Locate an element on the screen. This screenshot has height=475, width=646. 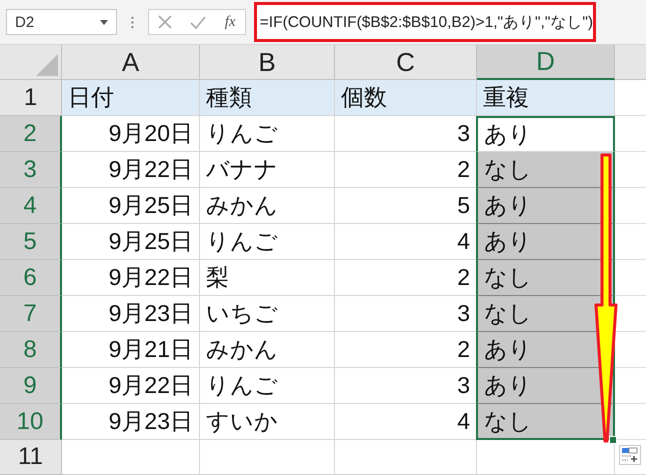
fill-handle is located at coordinates (613, 440).